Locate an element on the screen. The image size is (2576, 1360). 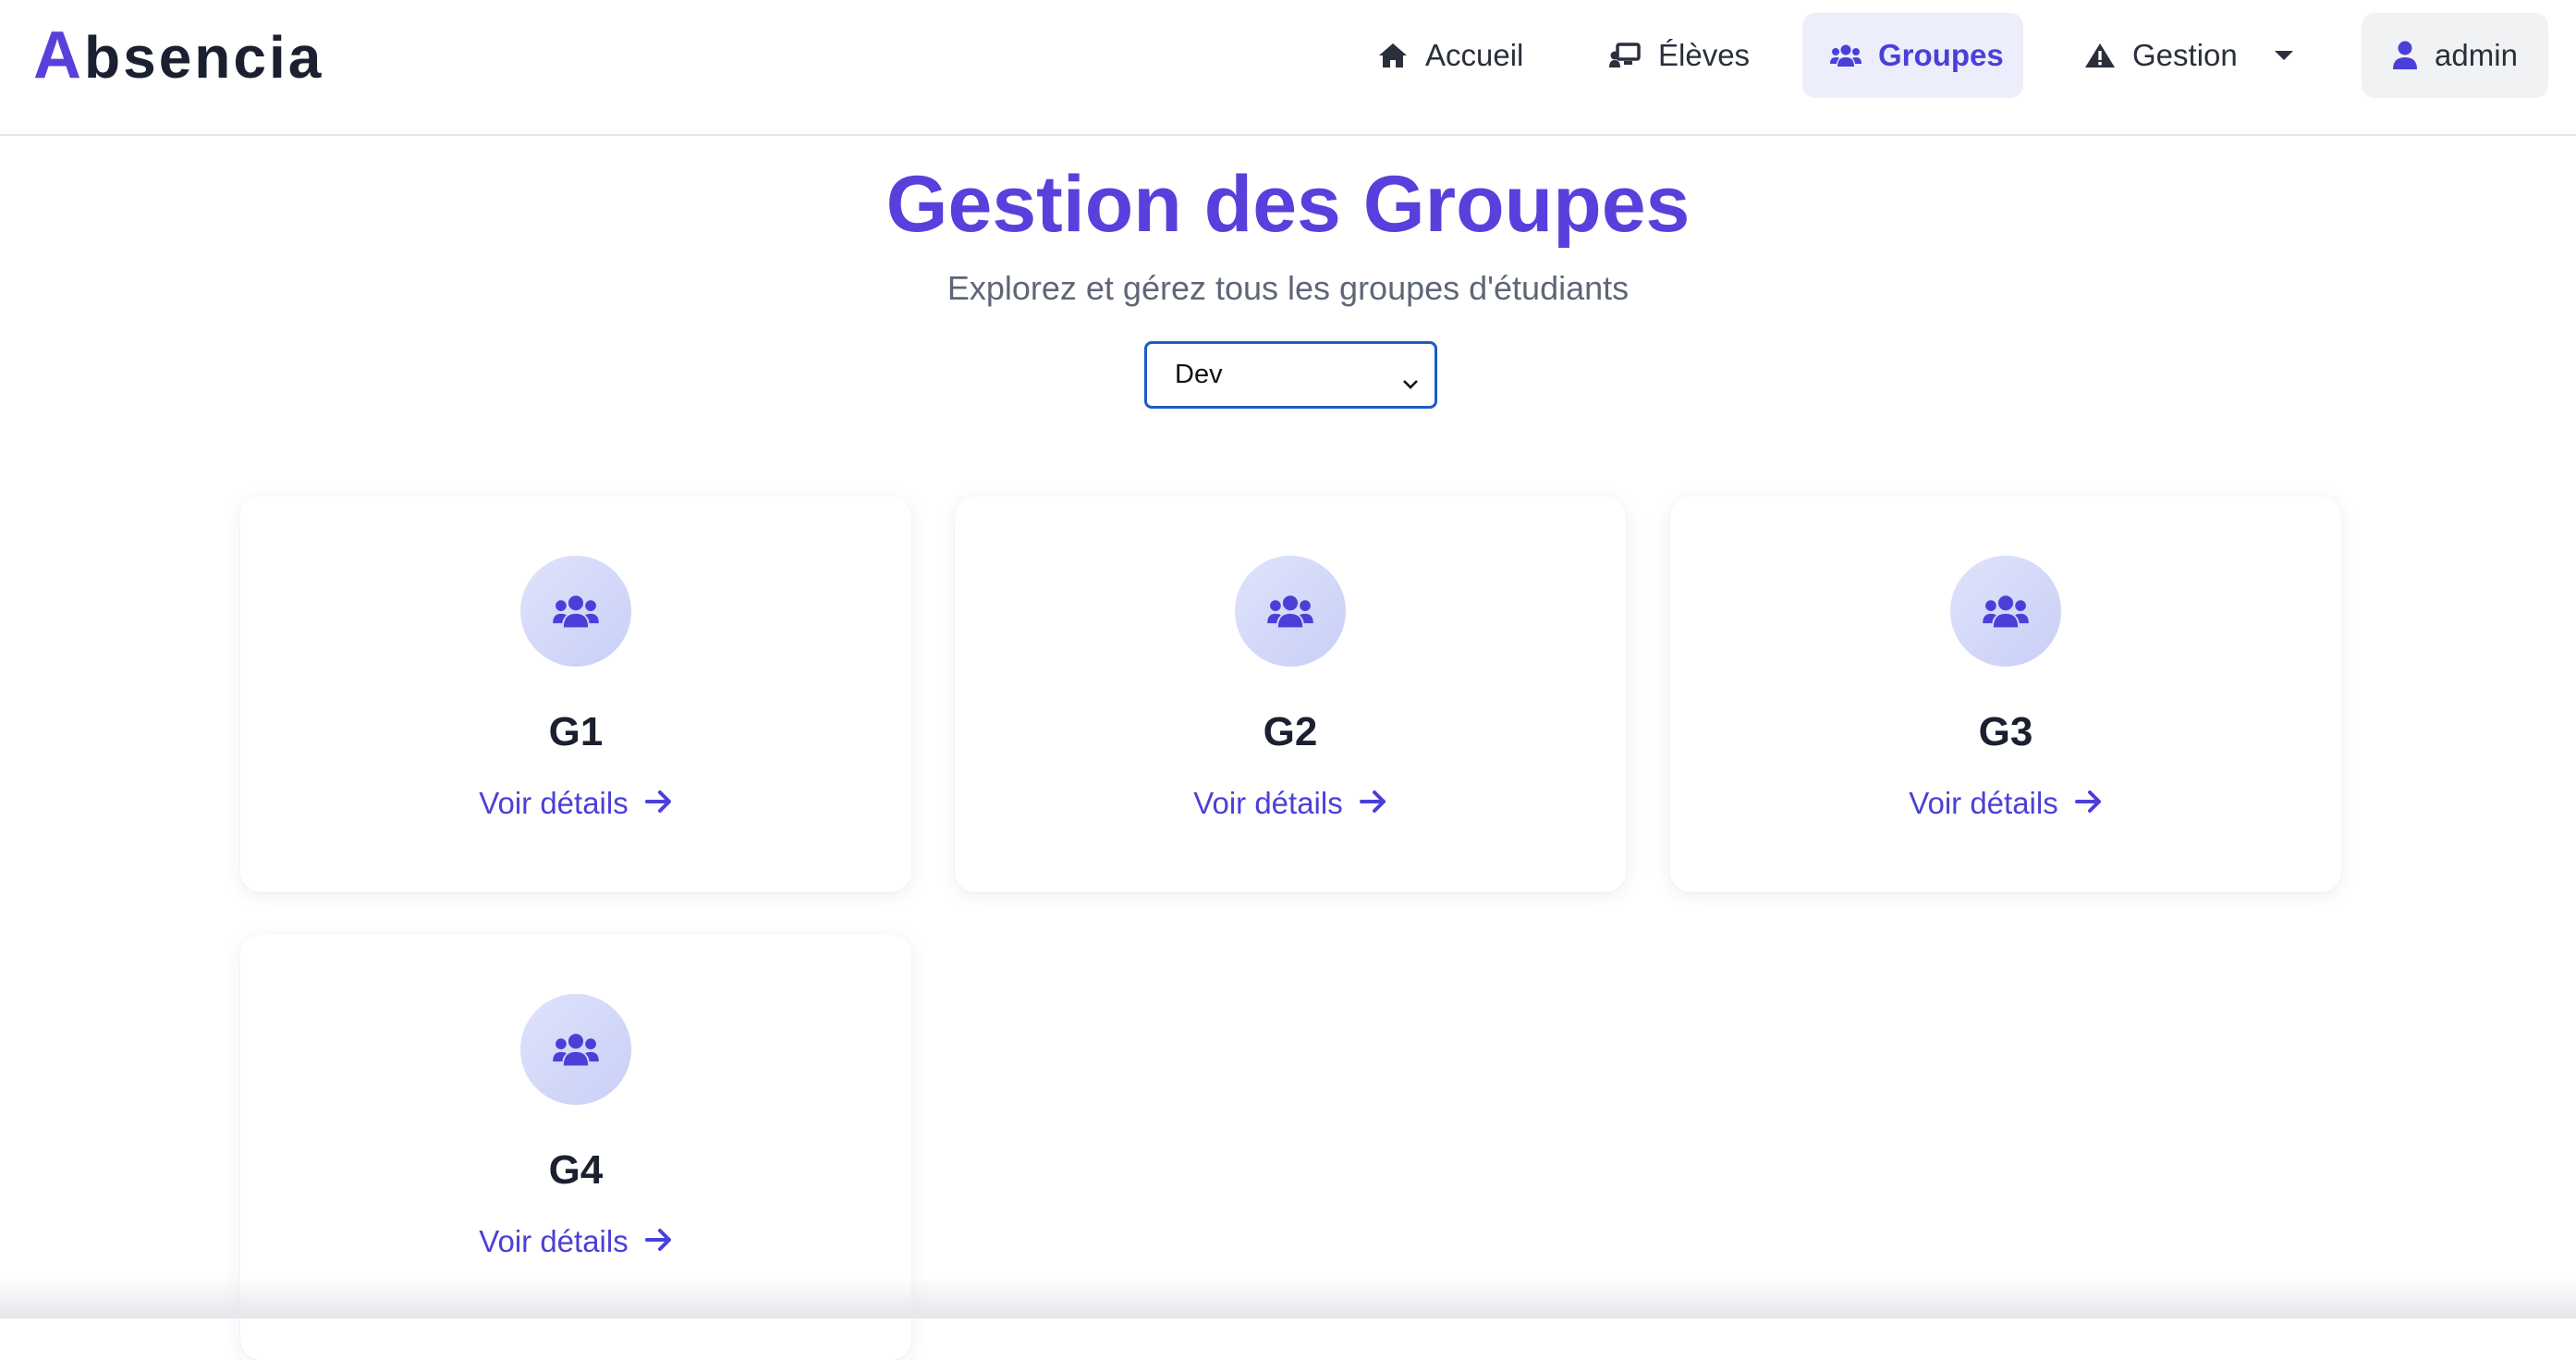
filiere-select-value: Dev is located at coordinates (1199, 374).